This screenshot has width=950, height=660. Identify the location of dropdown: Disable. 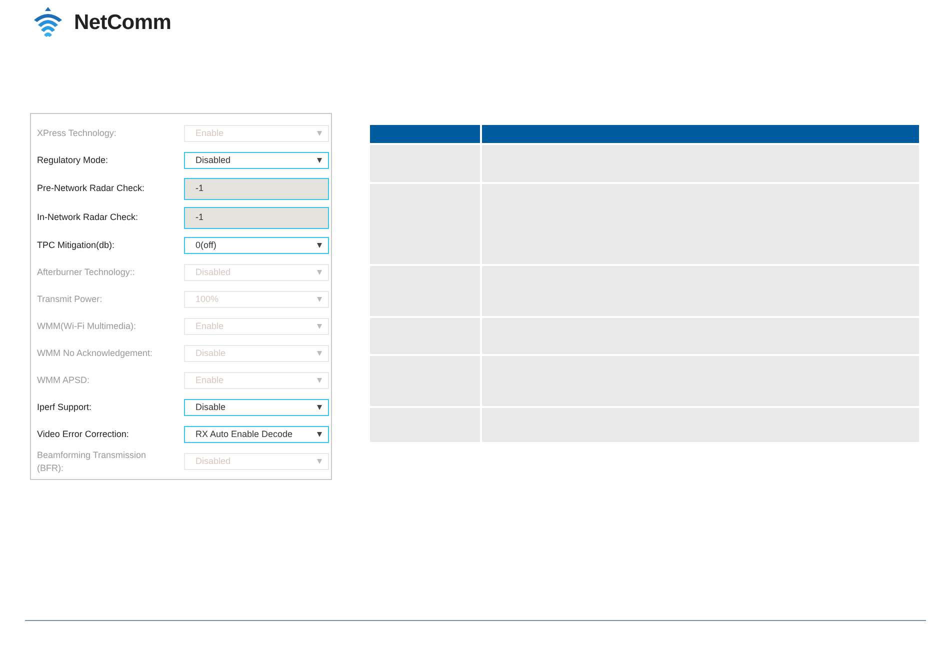
(256, 407).